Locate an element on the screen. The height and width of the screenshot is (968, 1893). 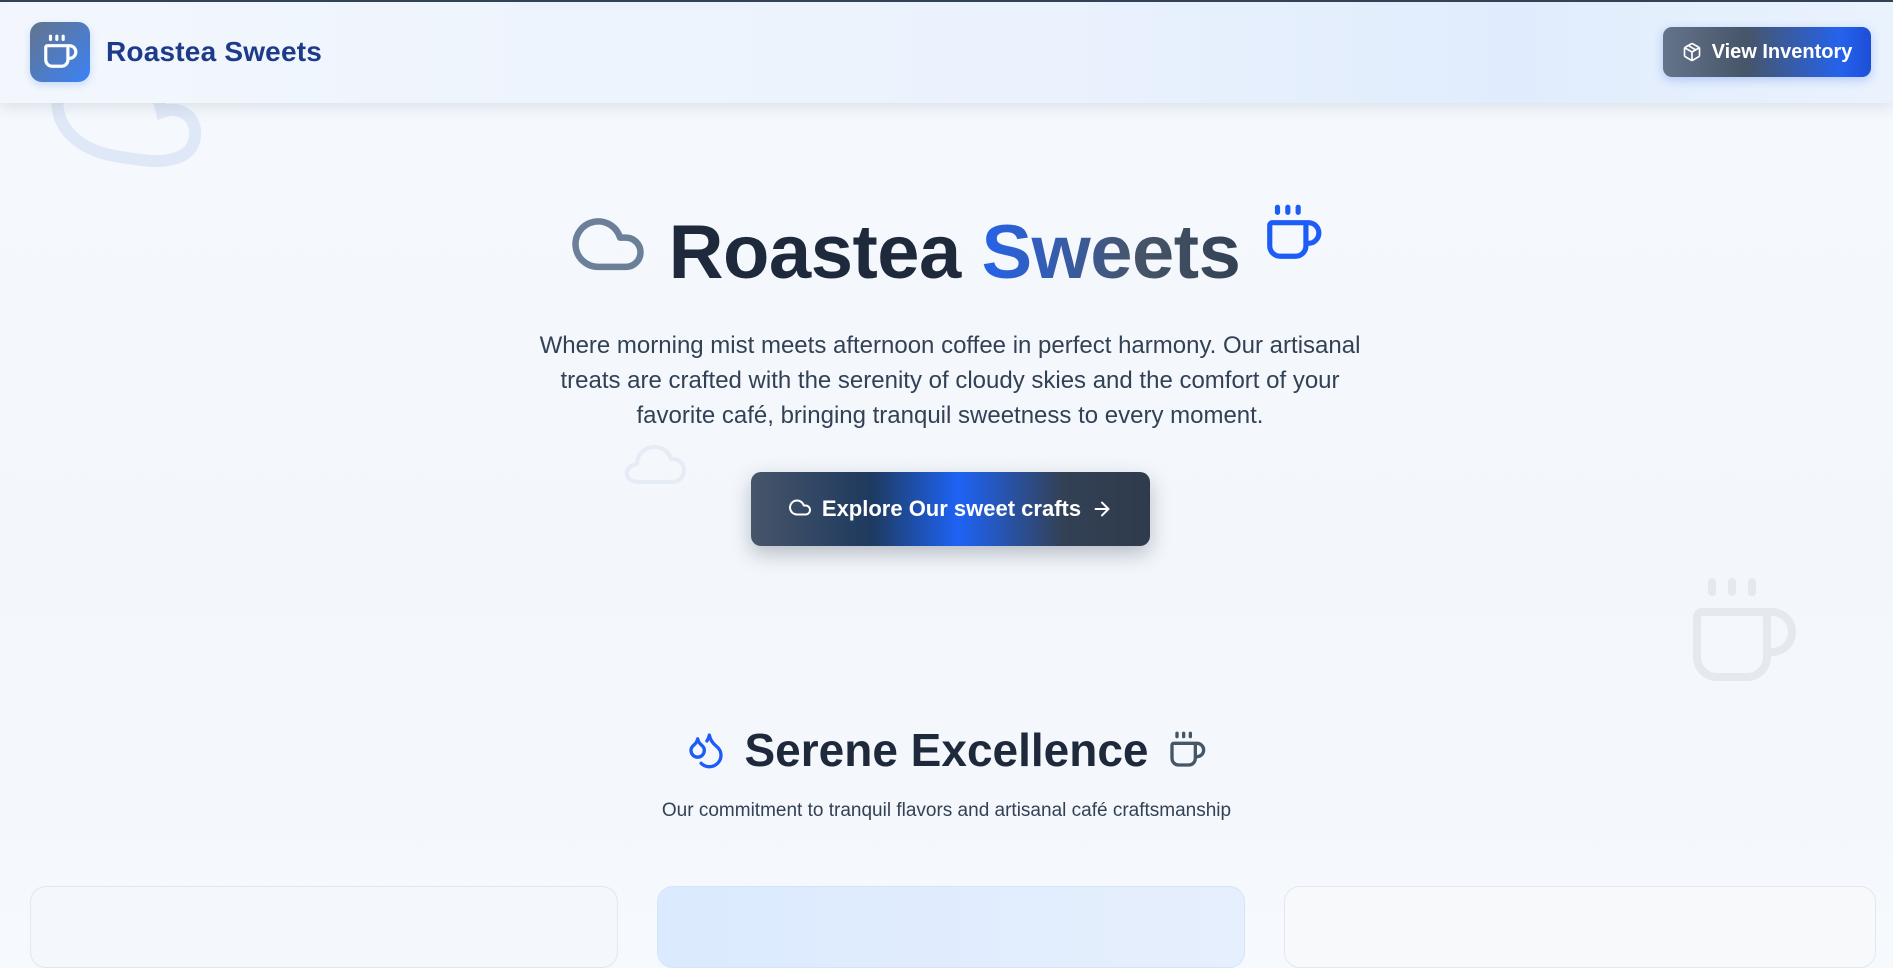
view-inventory-label: View Inventory is located at coordinates (1782, 51).